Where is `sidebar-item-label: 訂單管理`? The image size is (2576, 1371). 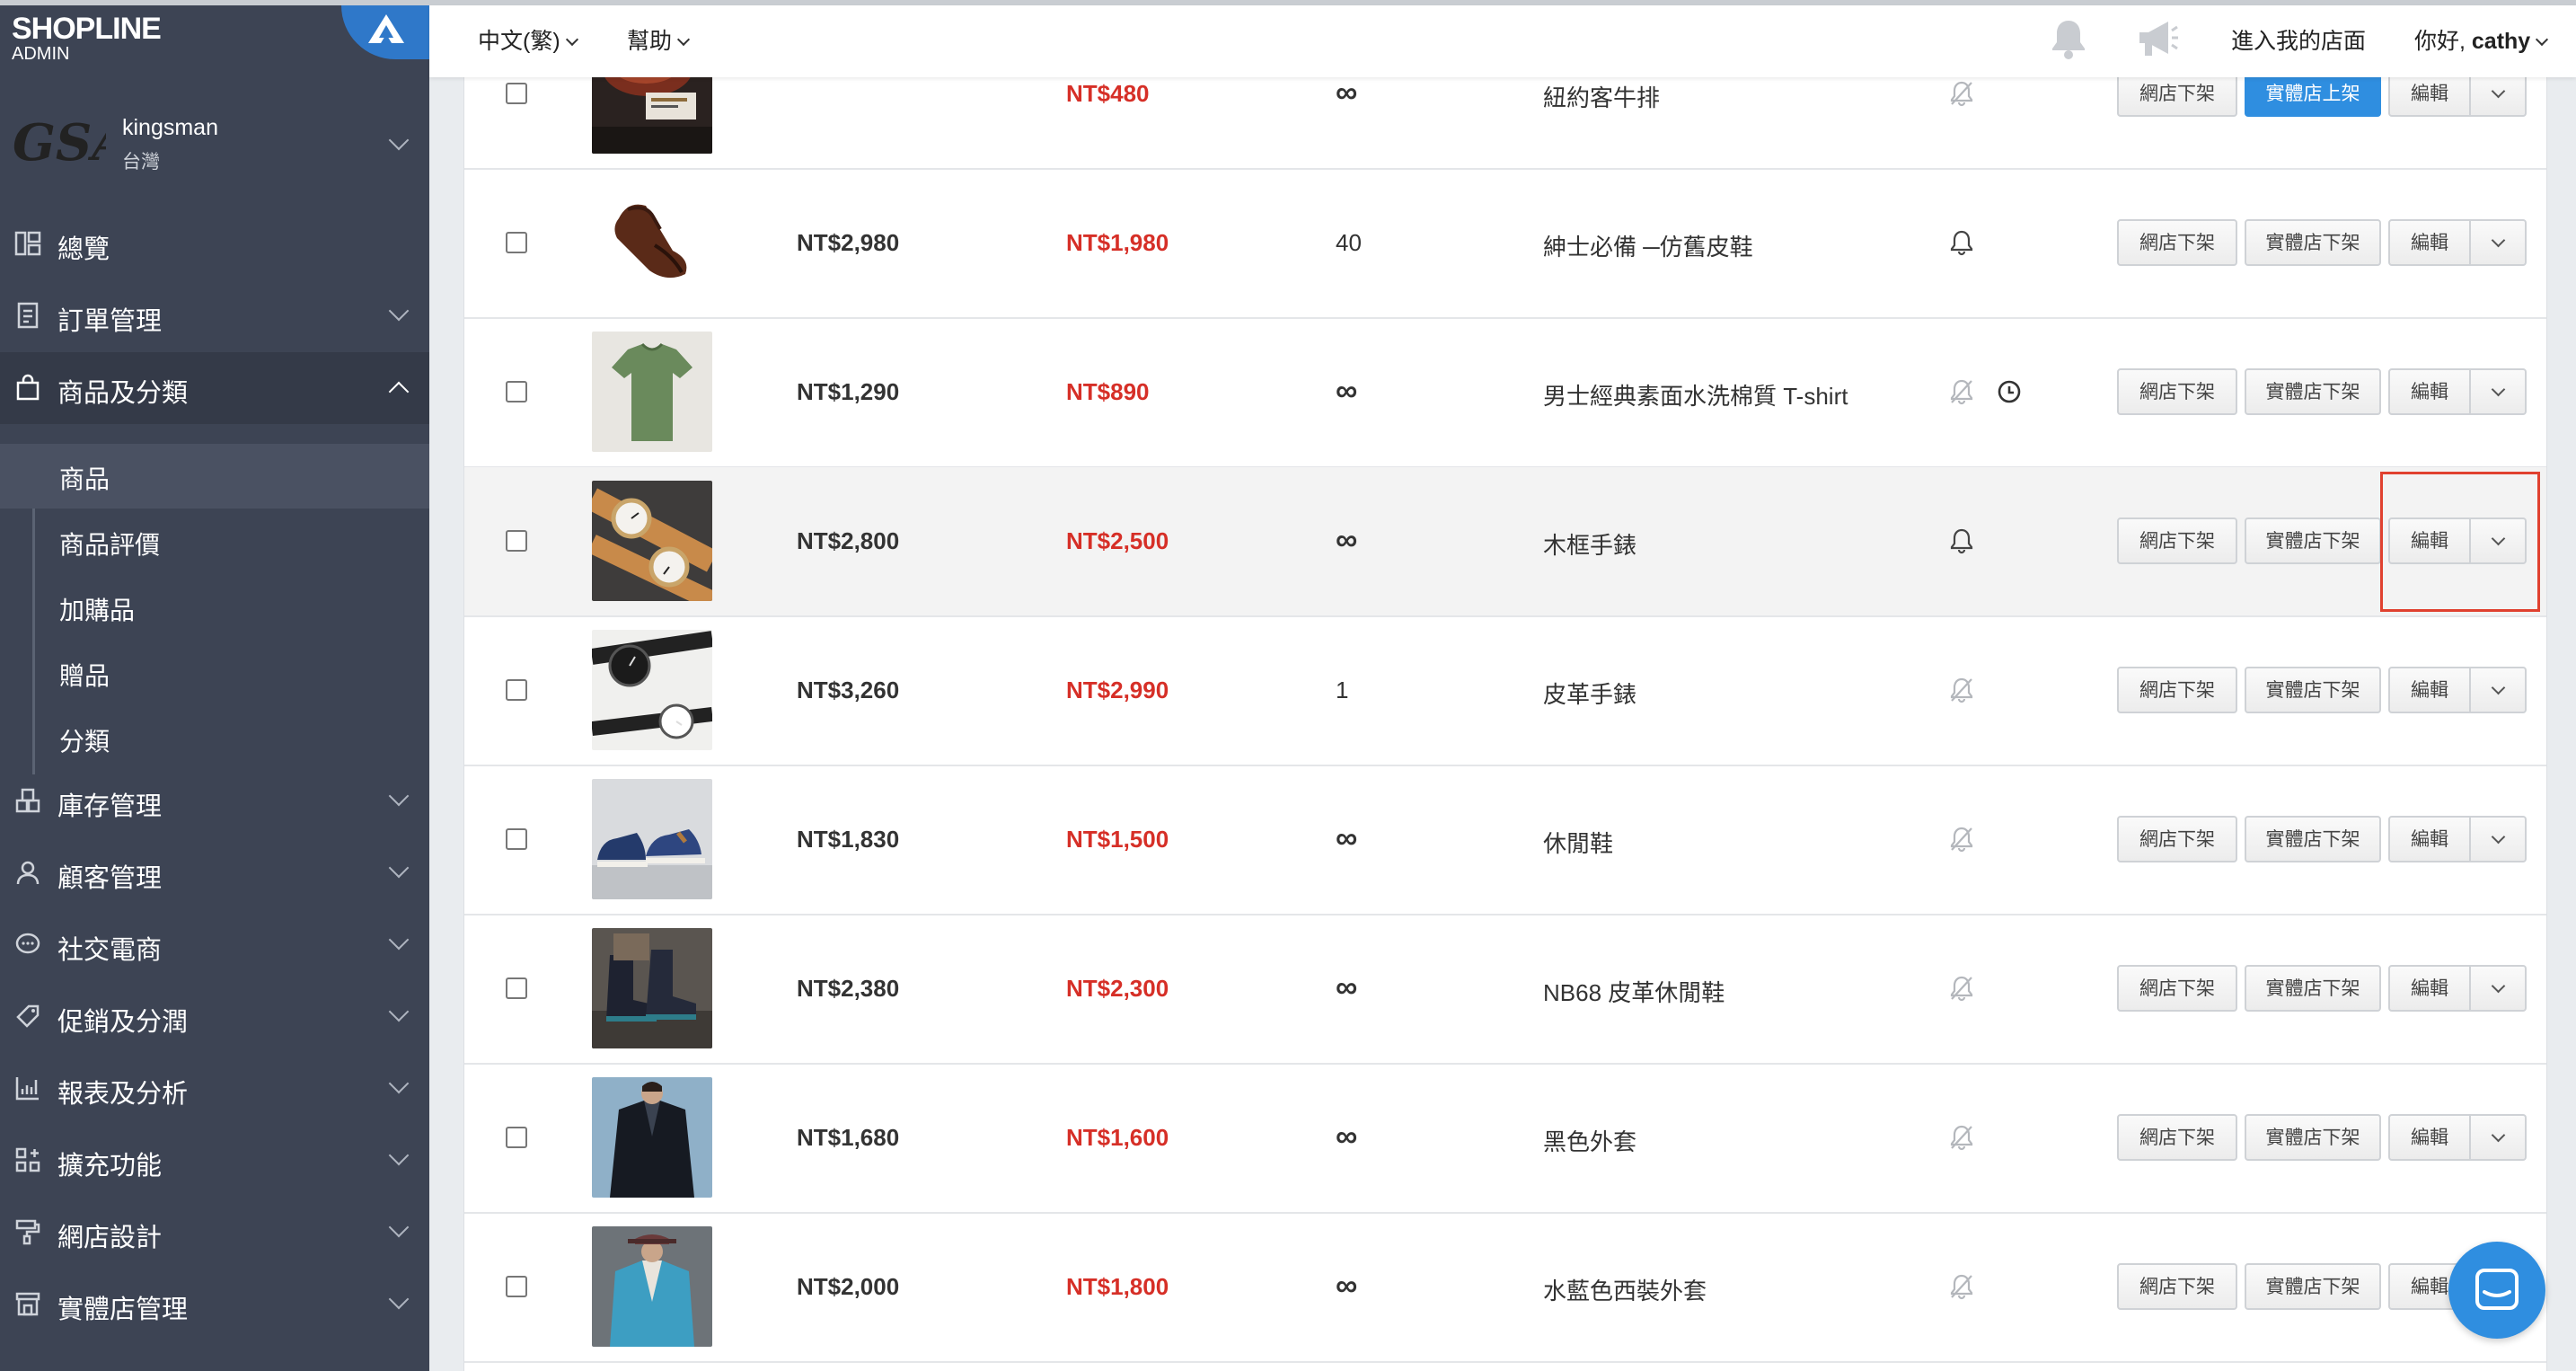
sidebar-item-label: 訂單管理 is located at coordinates (110, 321).